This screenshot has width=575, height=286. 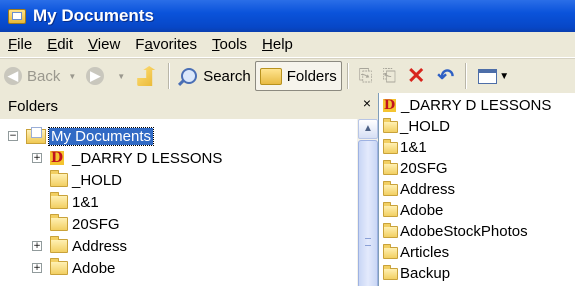 I want to click on list-item: Adobe, so click(x=413, y=210).